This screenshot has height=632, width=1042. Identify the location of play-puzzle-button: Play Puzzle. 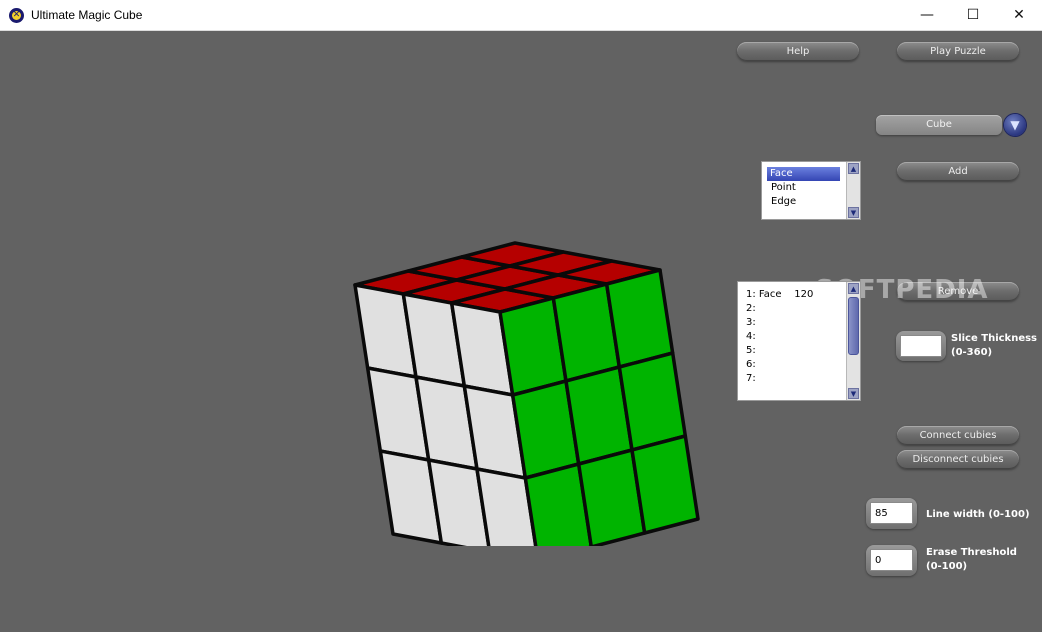
(958, 51).